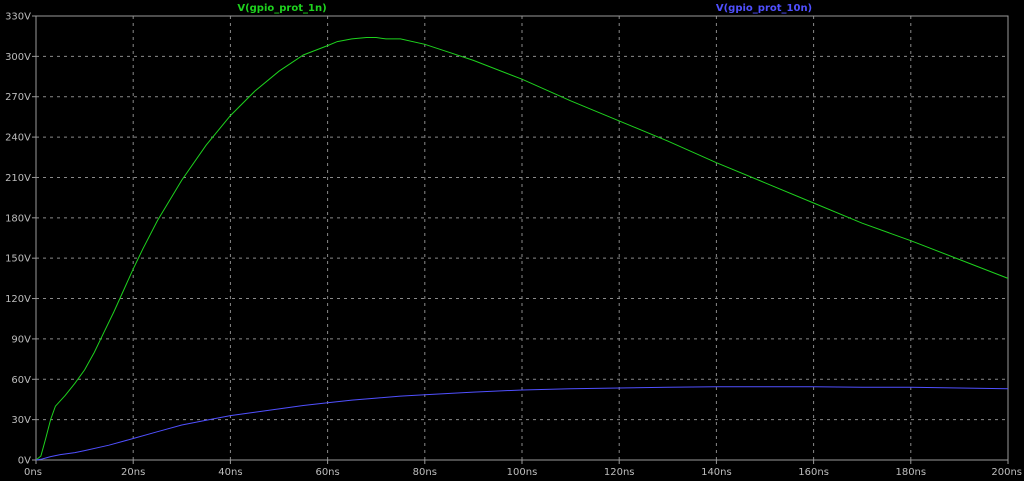  I want to click on y-tick-label-5: 150V, so click(18, 259).